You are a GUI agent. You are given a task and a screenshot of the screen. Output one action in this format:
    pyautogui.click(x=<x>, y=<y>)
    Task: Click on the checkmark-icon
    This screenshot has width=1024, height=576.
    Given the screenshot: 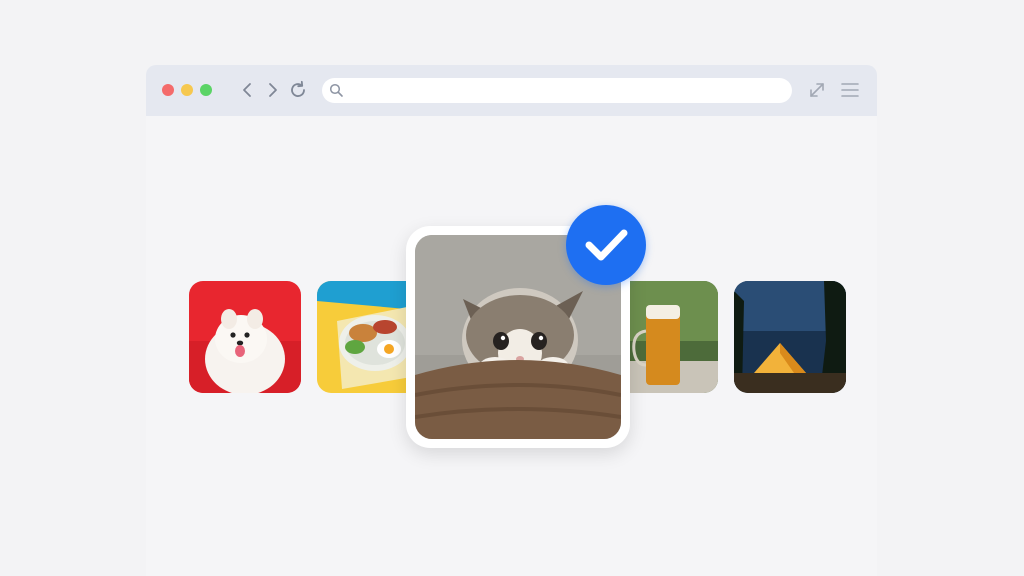 What is the action you would take?
    pyautogui.click(x=606, y=245)
    